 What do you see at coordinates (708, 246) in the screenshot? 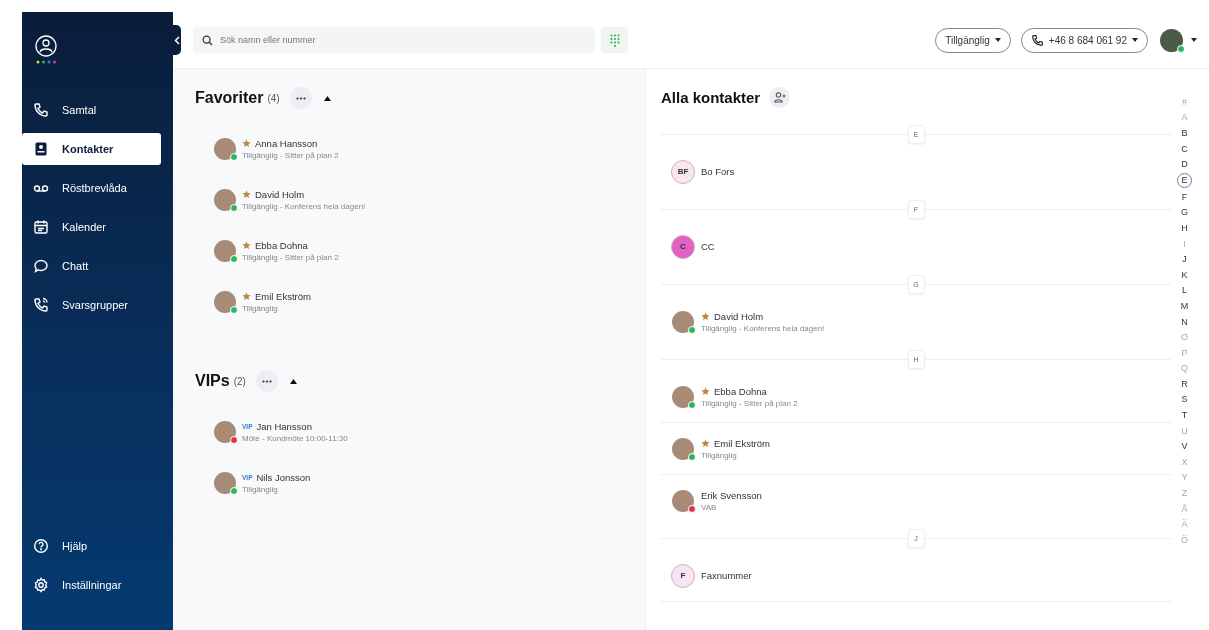
I see `contact-name: CC` at bounding box center [708, 246].